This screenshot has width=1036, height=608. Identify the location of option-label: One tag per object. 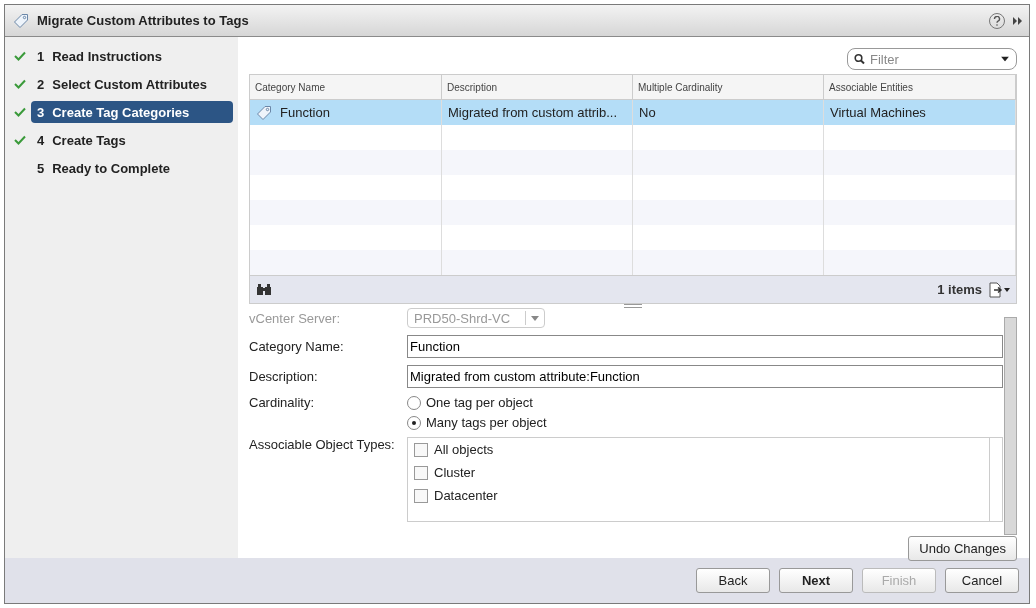
(479, 402).